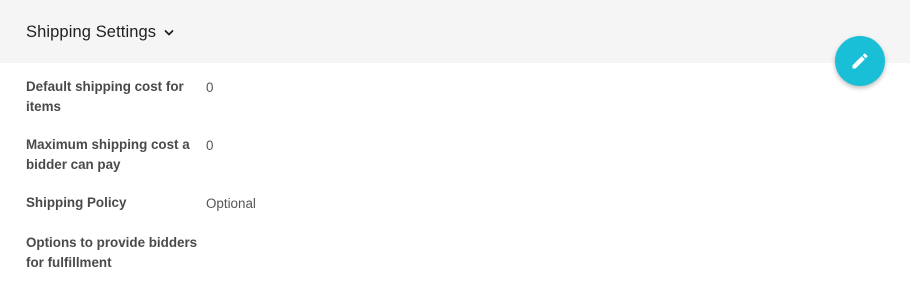 The width and height of the screenshot is (910, 294). I want to click on section-title: Shipping Settings, so click(91, 31).